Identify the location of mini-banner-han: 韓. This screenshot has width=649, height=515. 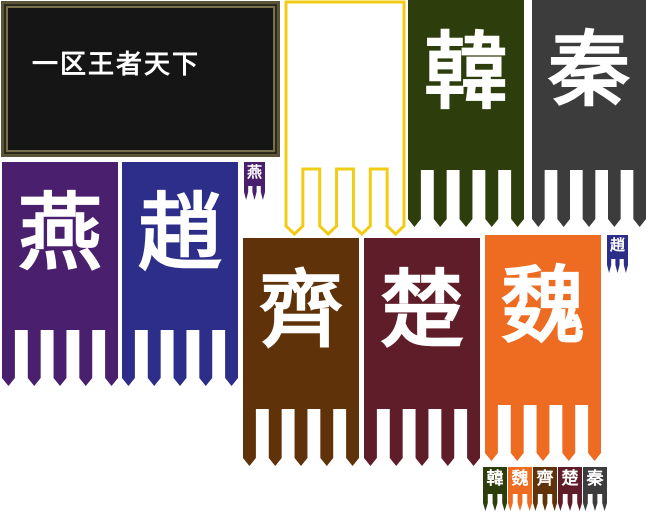
(495, 489).